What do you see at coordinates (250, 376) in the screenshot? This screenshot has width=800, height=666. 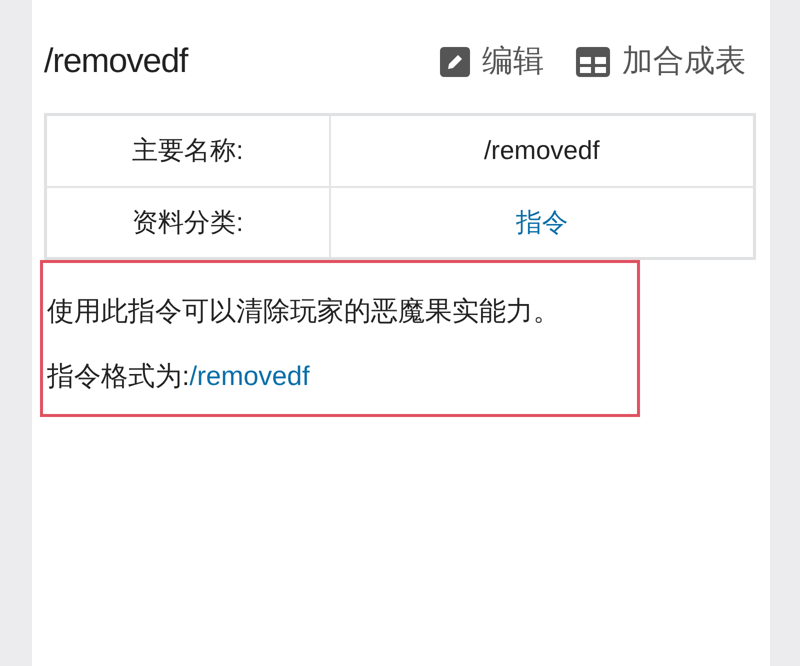 I see `command-link: /removedf` at bounding box center [250, 376].